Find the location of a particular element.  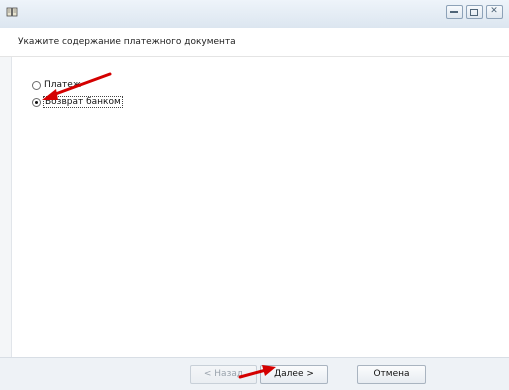

left-border is located at coordinates (6, 207).